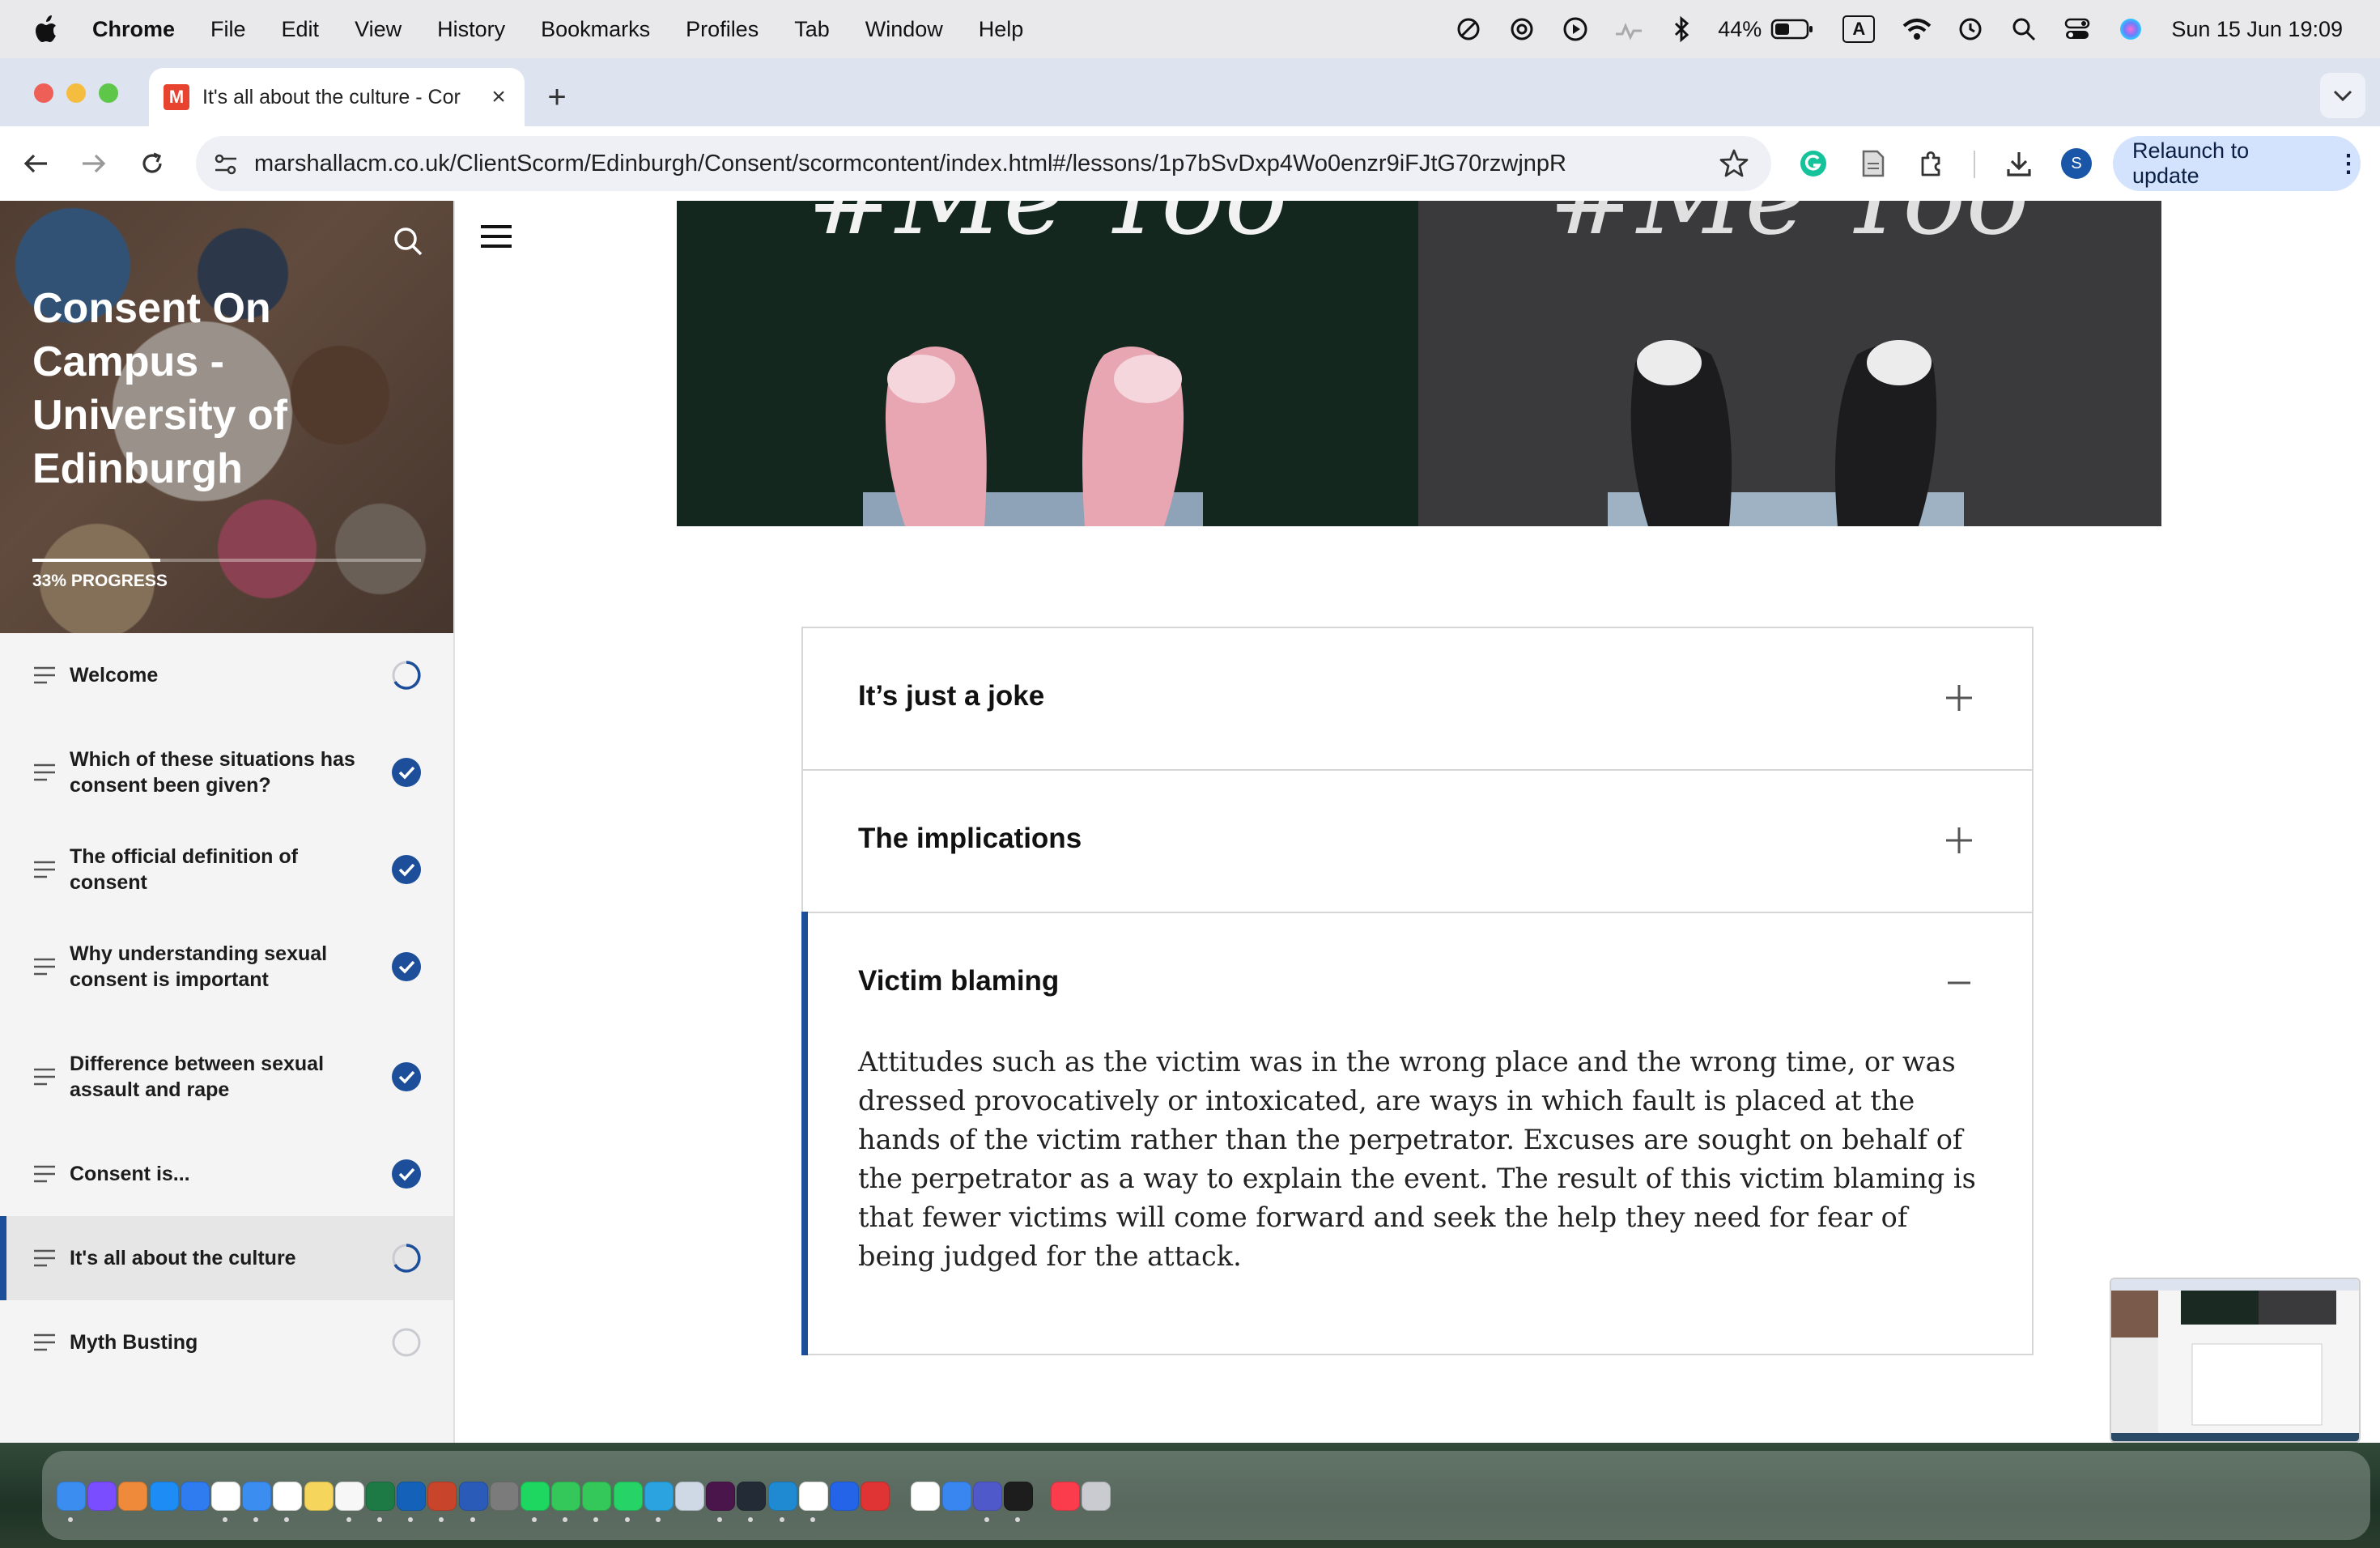  Describe the element at coordinates (1874, 164) in the screenshot. I see `reading-mode-icon` at that location.